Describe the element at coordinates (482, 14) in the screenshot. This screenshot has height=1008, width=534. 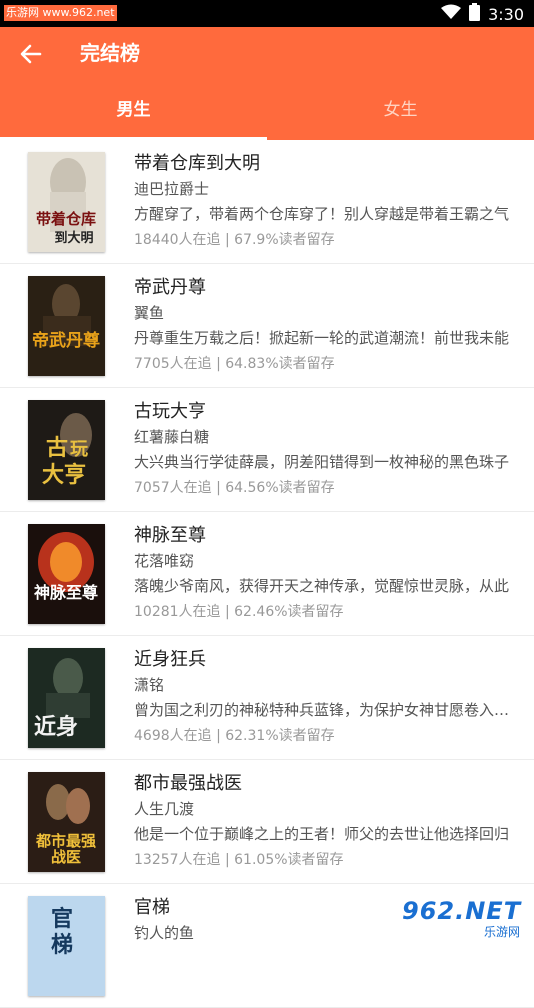
I see `status-icons: 3:30` at that location.